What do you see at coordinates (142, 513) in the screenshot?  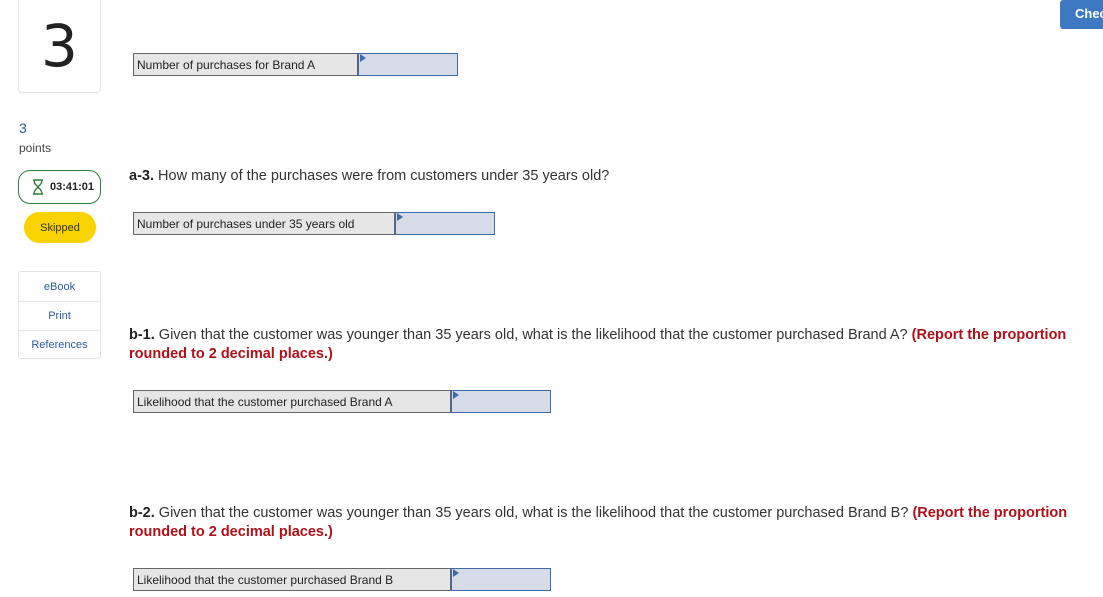 I see `question-id: b-2.` at bounding box center [142, 513].